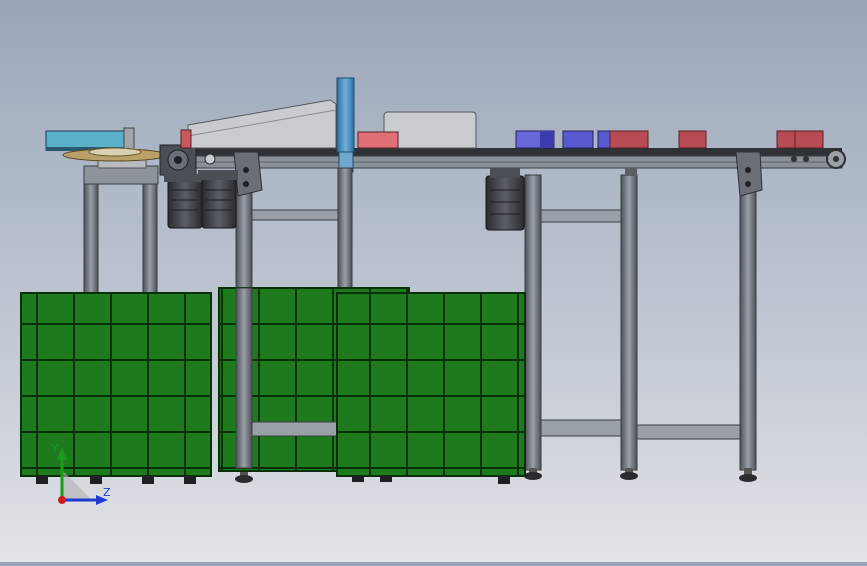 The height and width of the screenshot is (566, 867). What do you see at coordinates (54, 448) in the screenshot?
I see `triad-y-label: Y` at bounding box center [54, 448].